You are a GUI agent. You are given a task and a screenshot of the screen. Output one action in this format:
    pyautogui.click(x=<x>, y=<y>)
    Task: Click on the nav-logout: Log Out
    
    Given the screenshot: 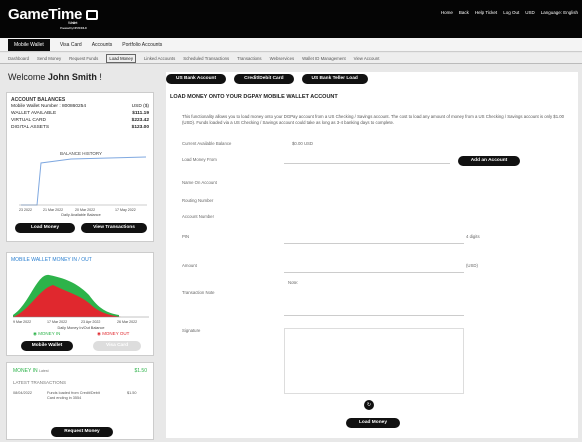 What is the action you would take?
    pyautogui.click(x=511, y=12)
    